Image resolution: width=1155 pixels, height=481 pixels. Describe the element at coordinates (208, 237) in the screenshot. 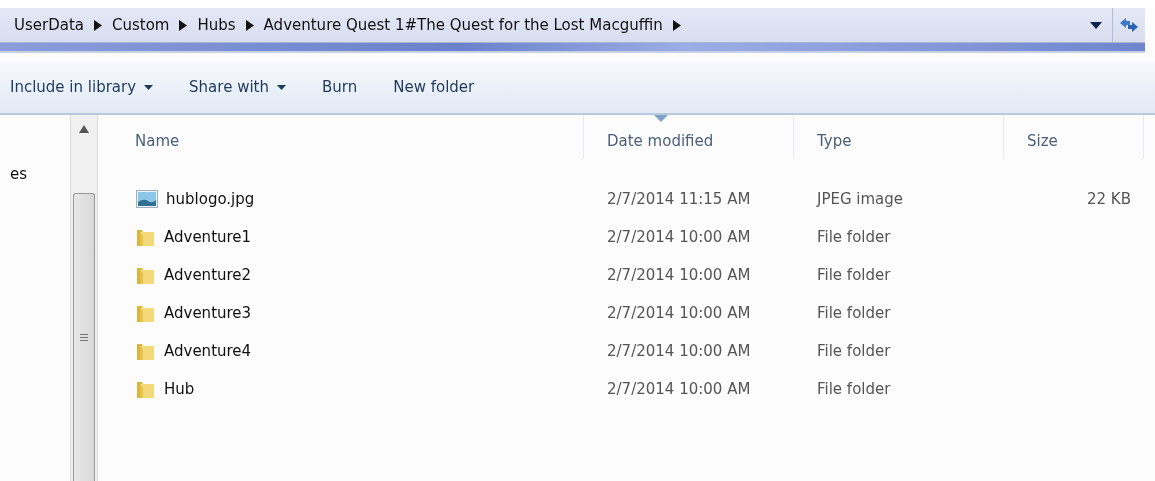

I see `file-name: Adventure1` at that location.